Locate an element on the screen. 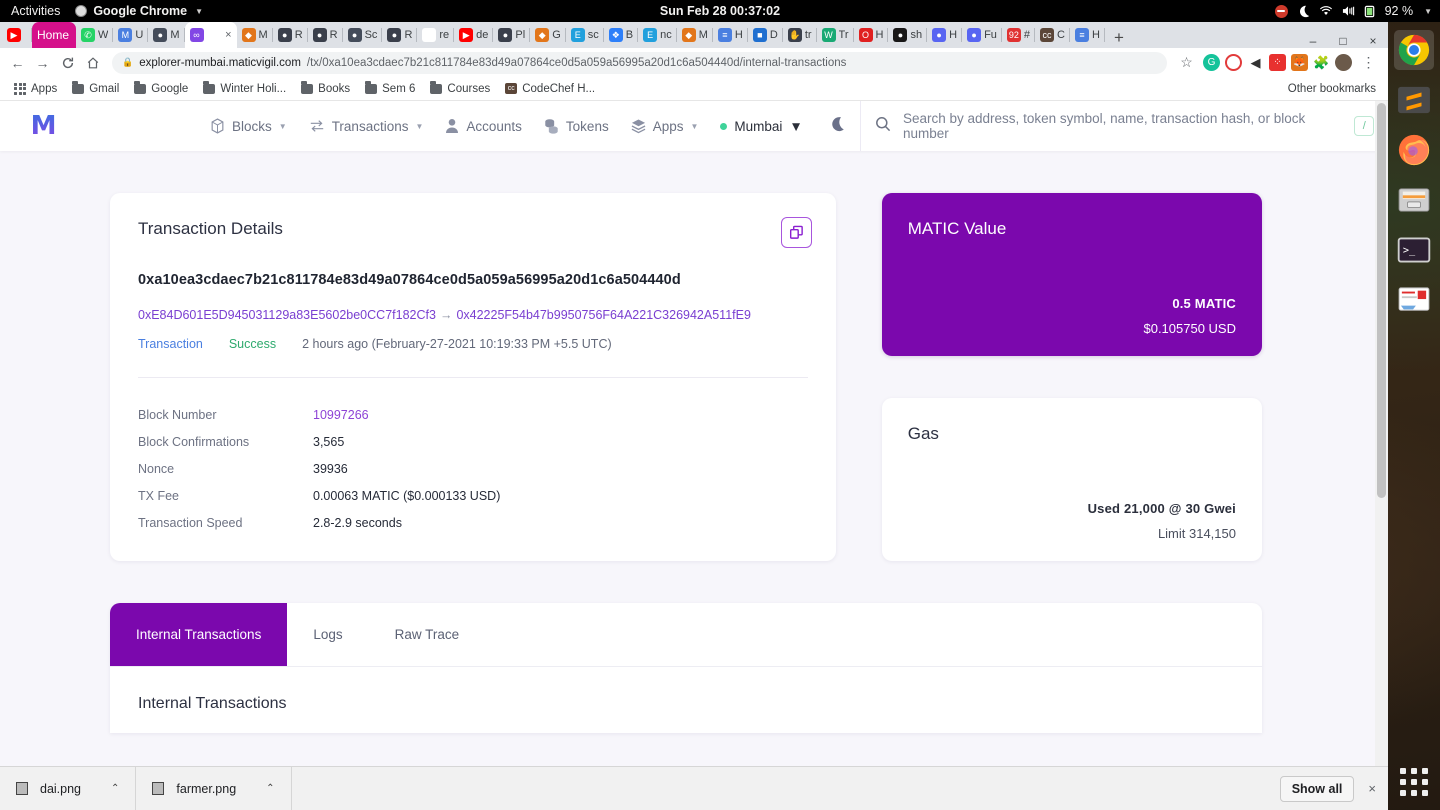  volume-icon is located at coordinates (1348, 11).